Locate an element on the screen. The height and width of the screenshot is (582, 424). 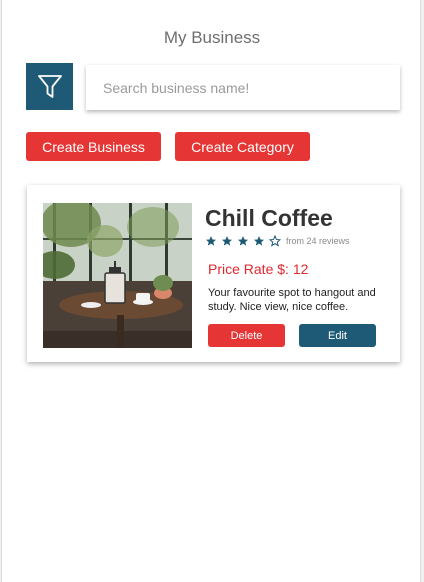
rating-stars: from 24 reviews is located at coordinates (277, 241).